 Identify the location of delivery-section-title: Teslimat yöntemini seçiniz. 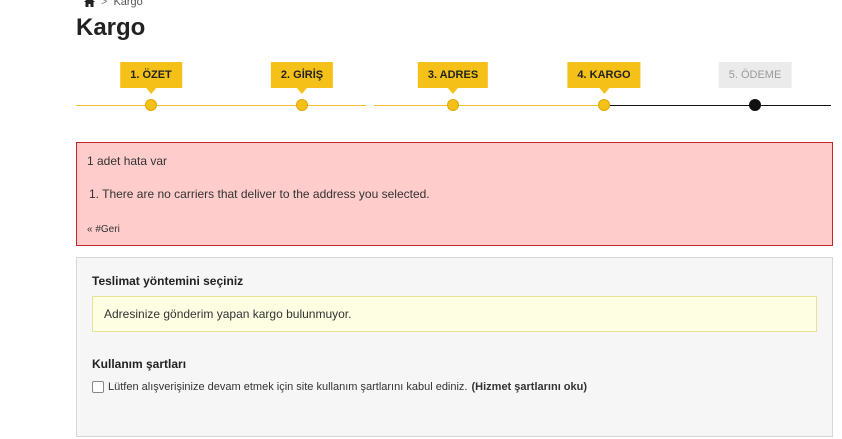
(168, 281).